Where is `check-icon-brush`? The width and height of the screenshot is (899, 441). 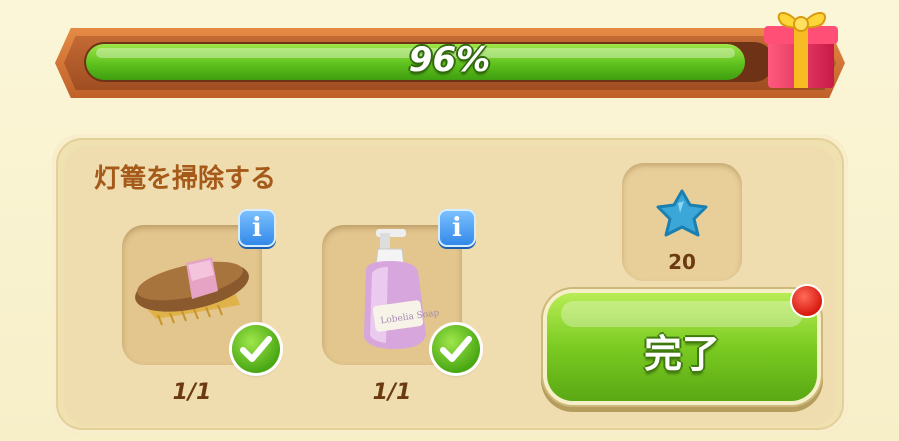
check-icon-brush is located at coordinates (256, 349).